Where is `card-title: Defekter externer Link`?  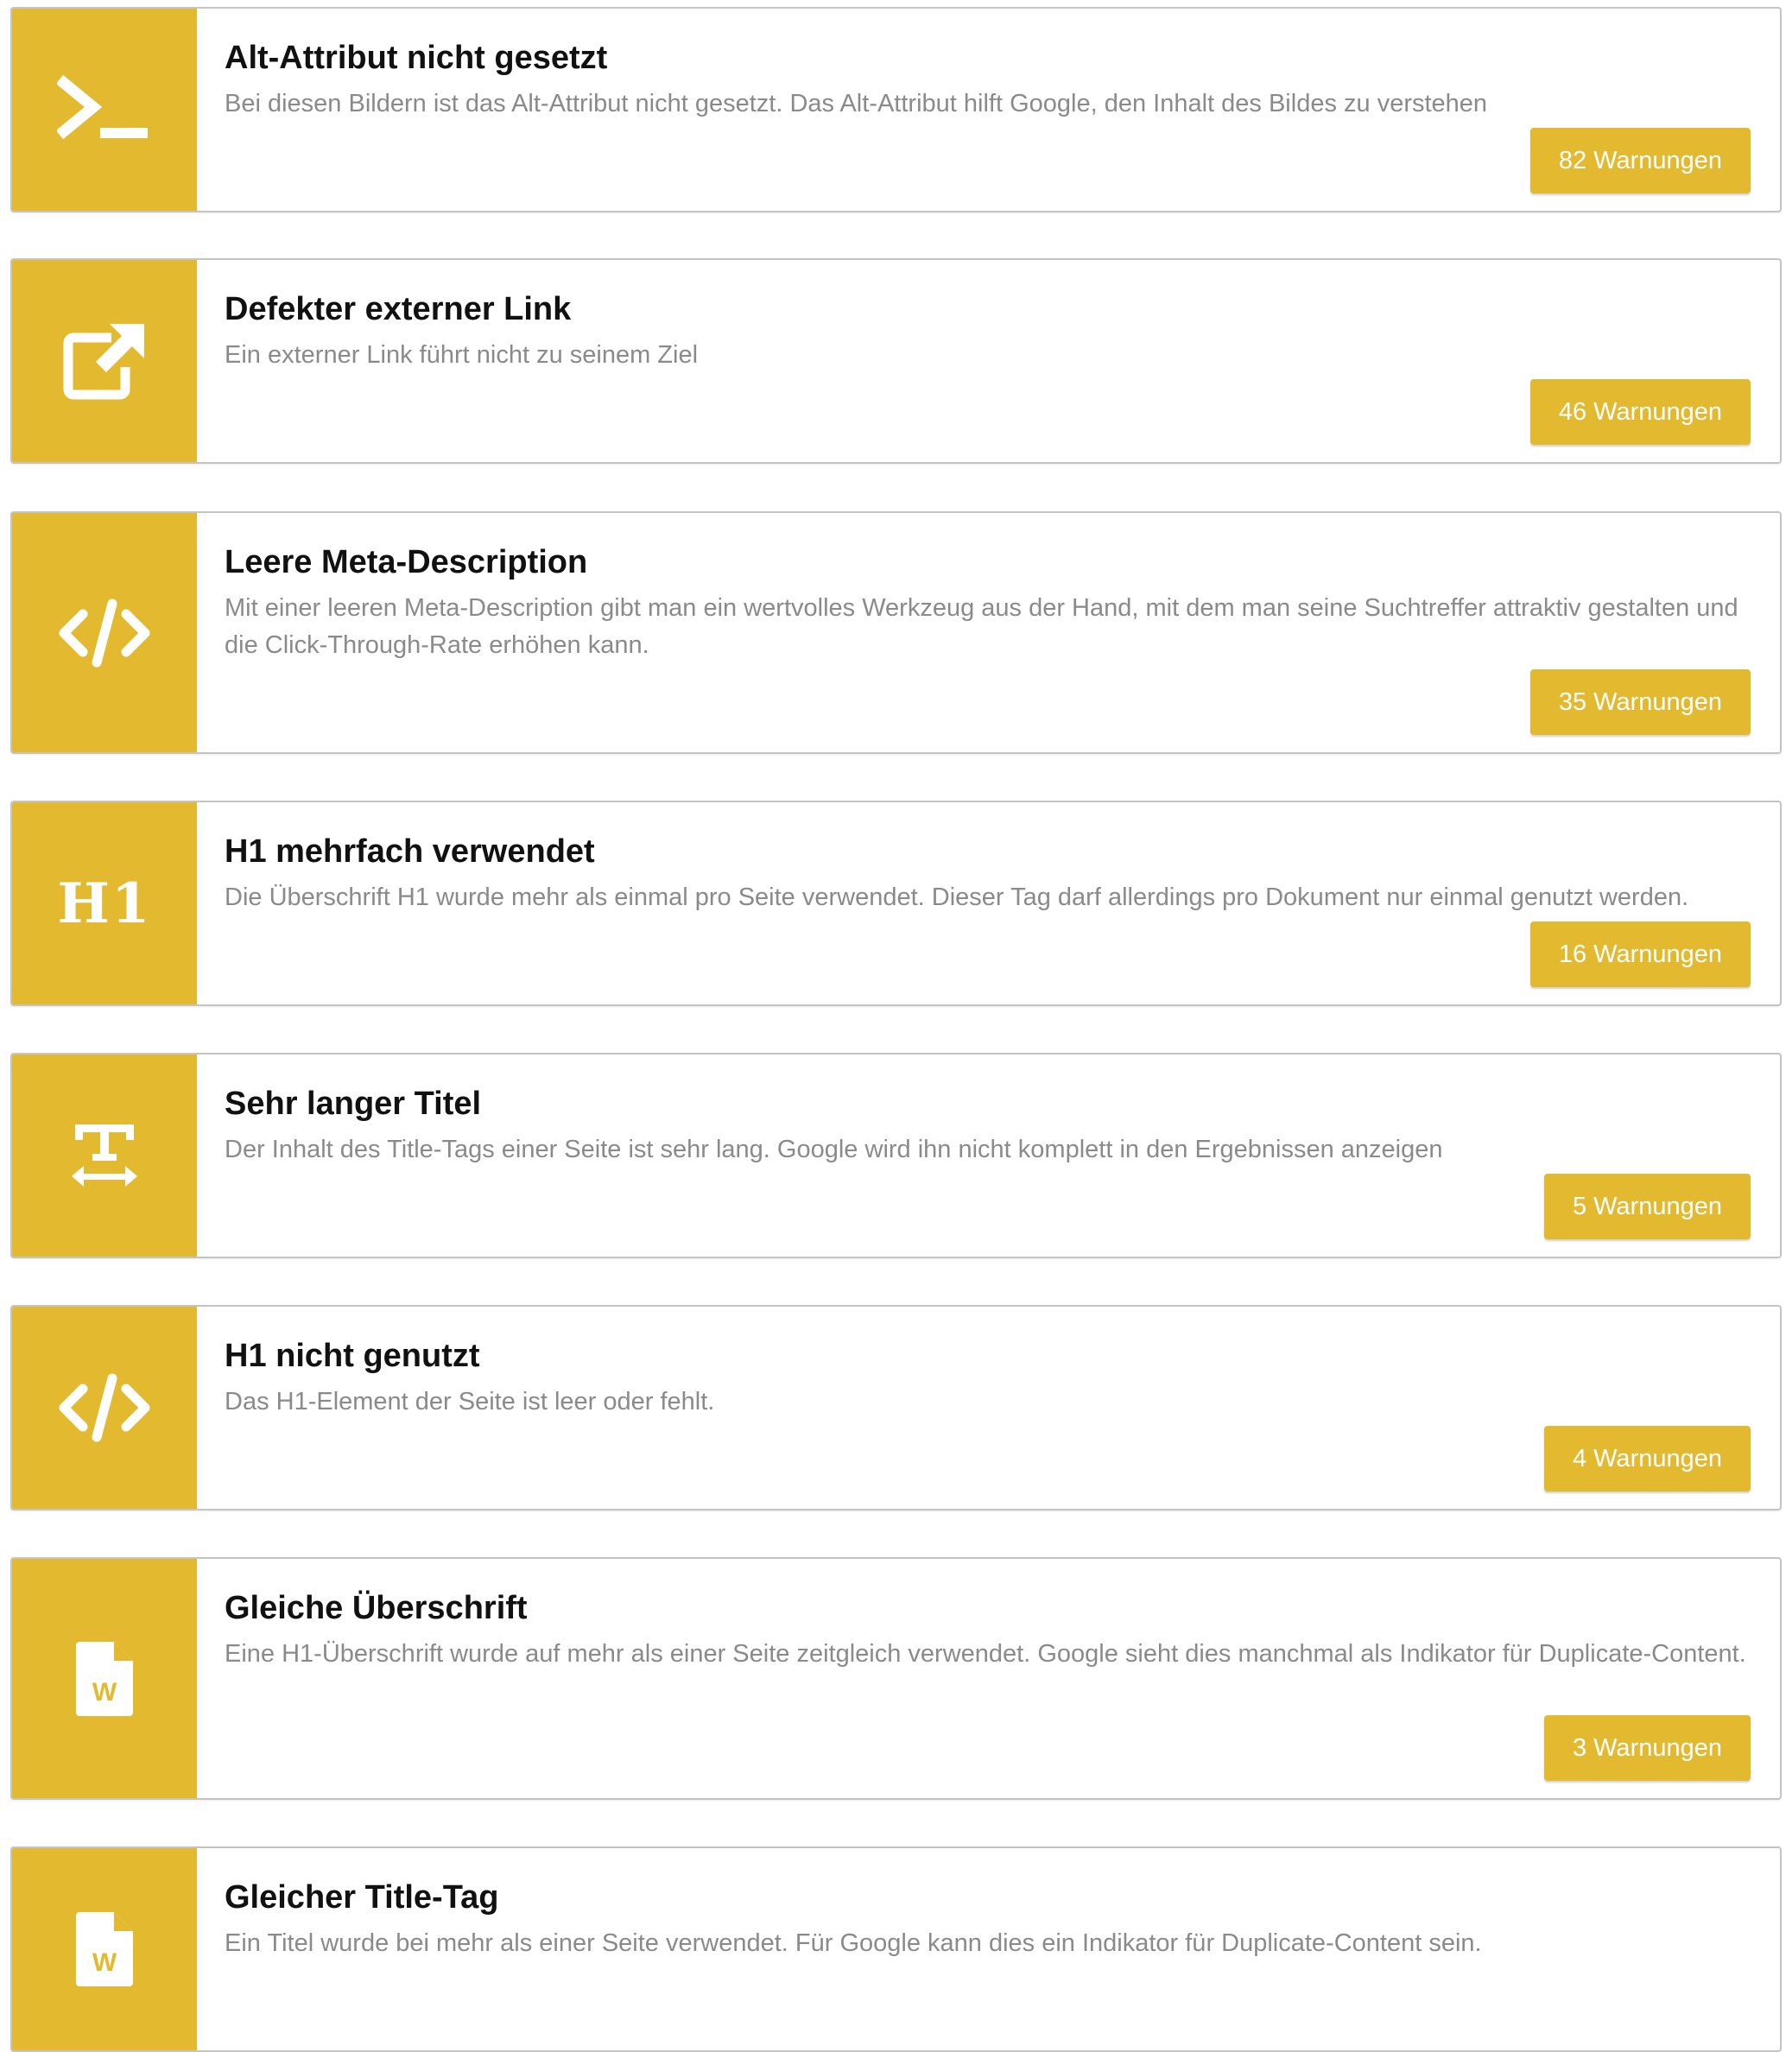
card-title: Defekter externer Link is located at coordinates (399, 309).